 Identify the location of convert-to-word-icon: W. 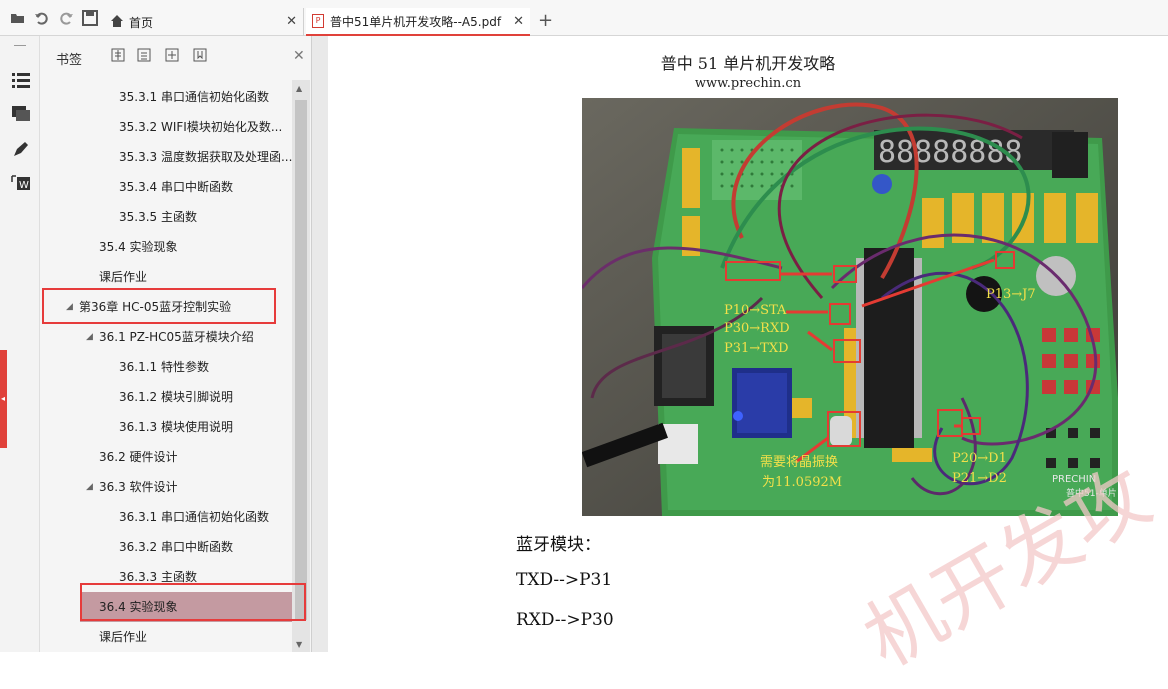
(21, 185).